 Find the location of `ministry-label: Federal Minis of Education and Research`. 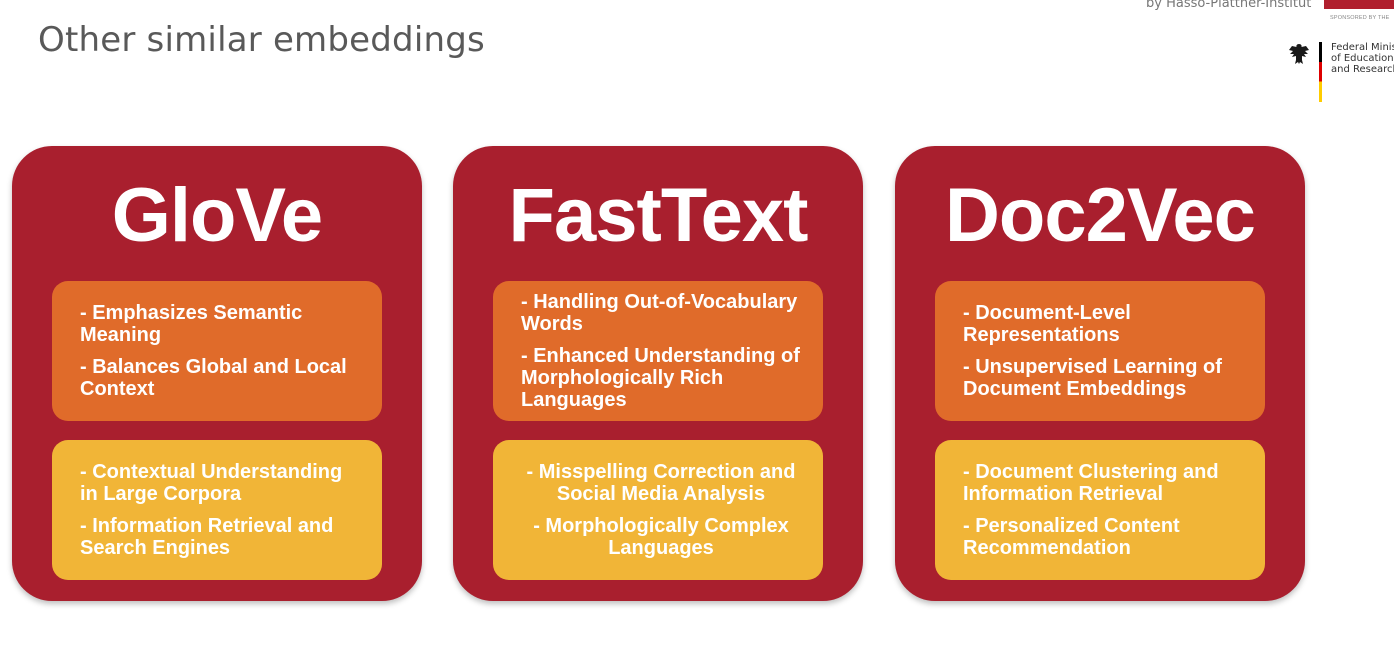

ministry-label: Federal Minis of Education and Research is located at coordinates (1362, 58).